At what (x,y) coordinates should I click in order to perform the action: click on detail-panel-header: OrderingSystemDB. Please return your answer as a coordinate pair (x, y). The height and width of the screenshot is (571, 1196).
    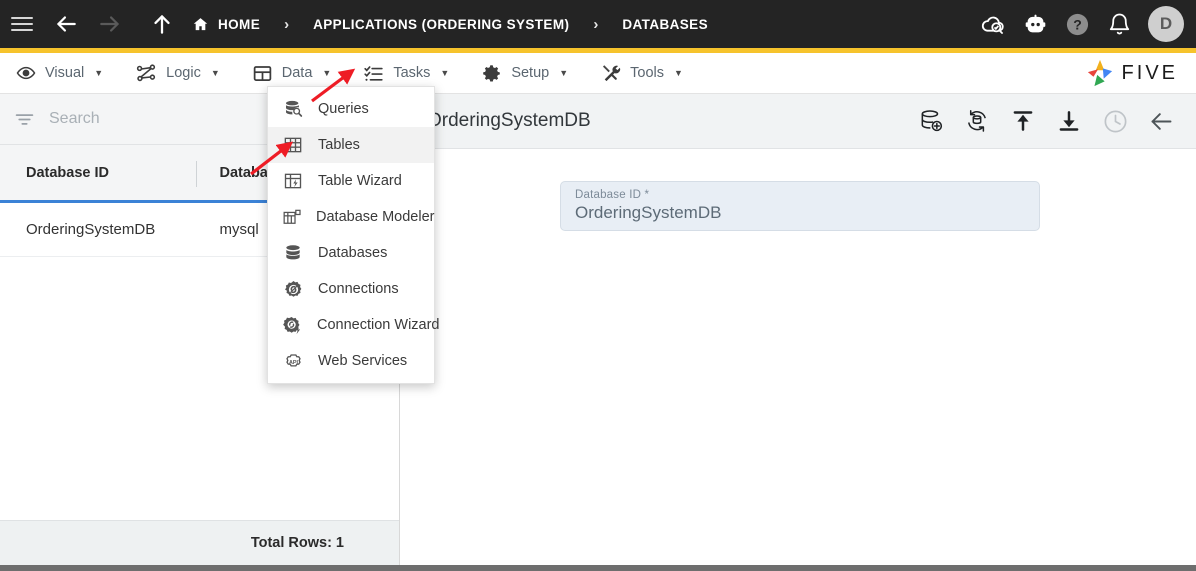
    Looking at the image, I should click on (798, 121).